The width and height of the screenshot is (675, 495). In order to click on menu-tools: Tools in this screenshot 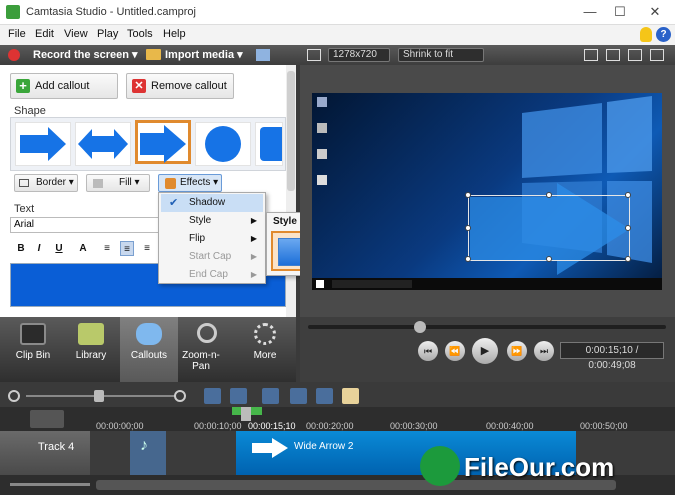, I will do `click(140, 34)`.